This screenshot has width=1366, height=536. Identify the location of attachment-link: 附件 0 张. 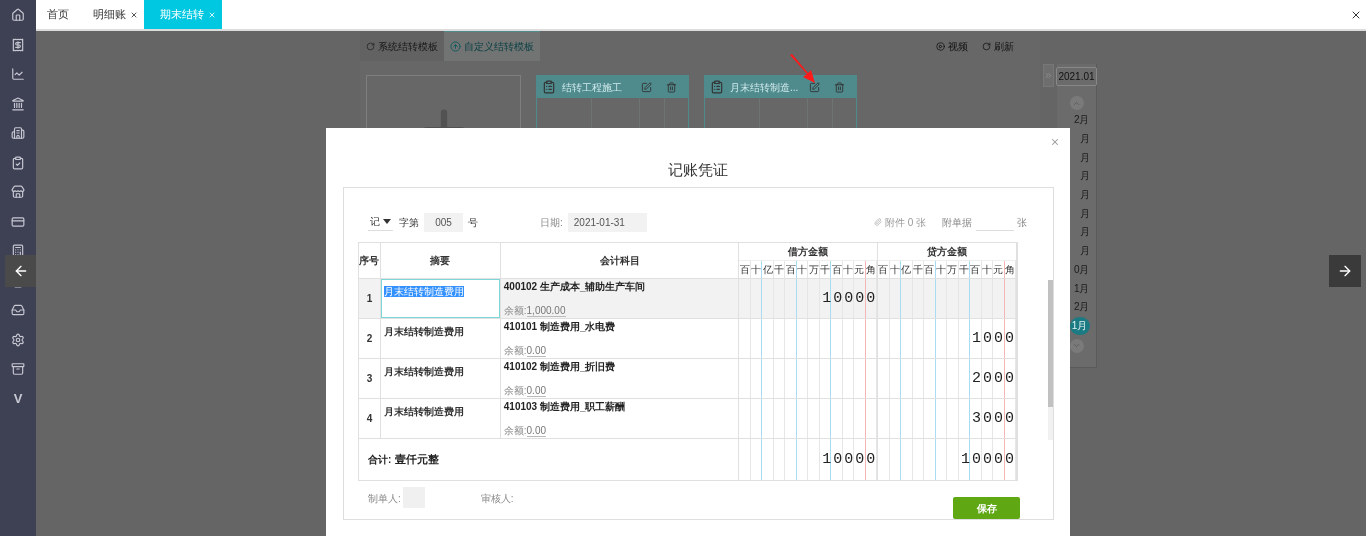
(905, 222).